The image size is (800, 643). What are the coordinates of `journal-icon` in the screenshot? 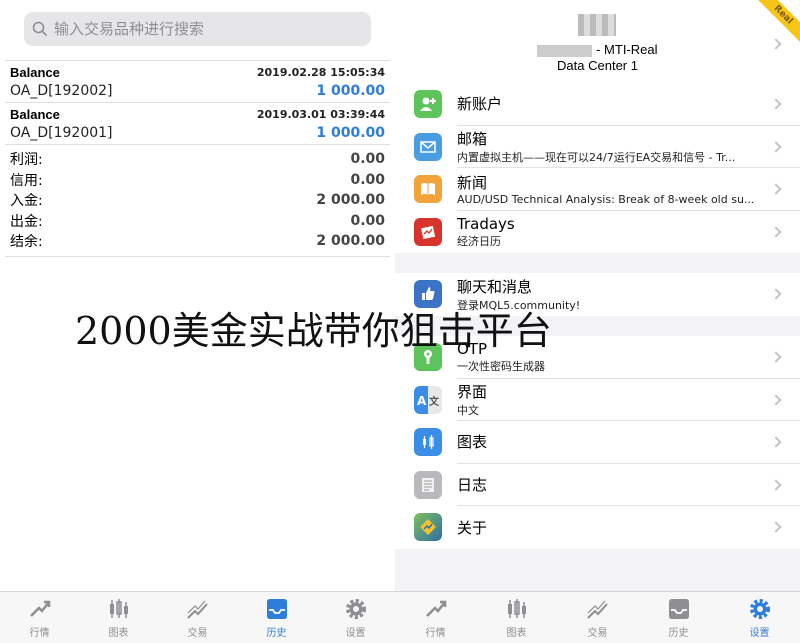 It's located at (428, 484).